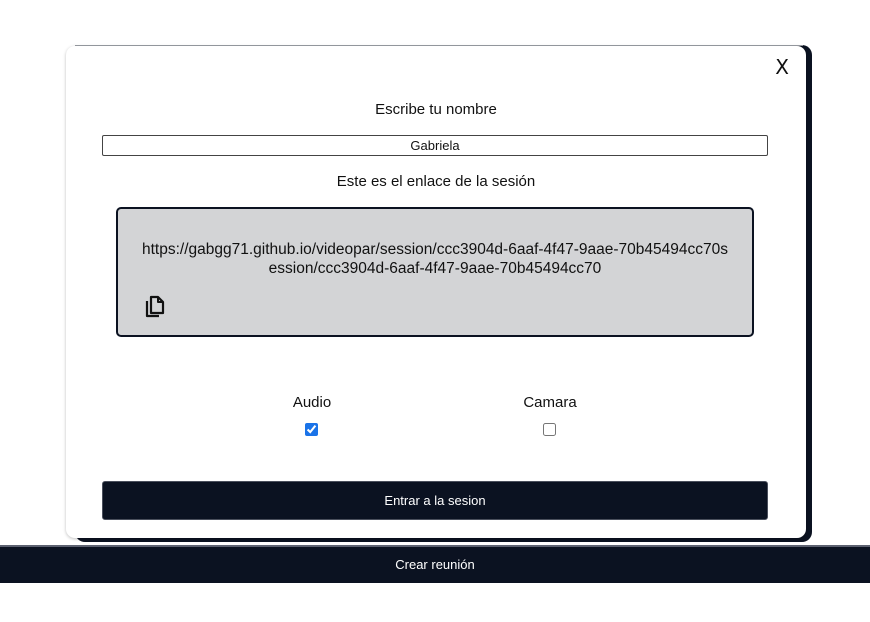 Image resolution: width=870 pixels, height=622 pixels. I want to click on create-meeting-bar: Crear reunión, so click(435, 564).